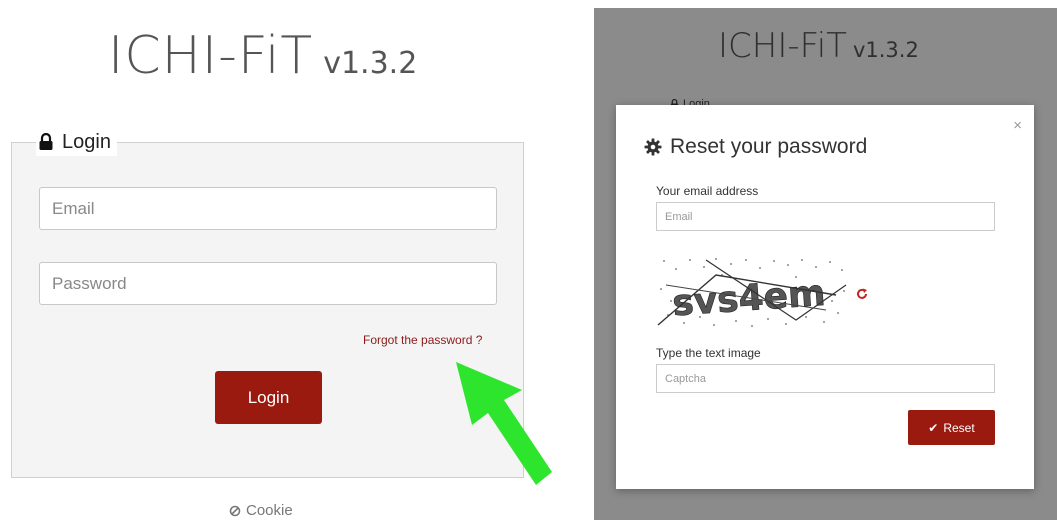 This screenshot has width=1057, height=520. I want to click on modal-title-label: Reset your password, so click(769, 146).